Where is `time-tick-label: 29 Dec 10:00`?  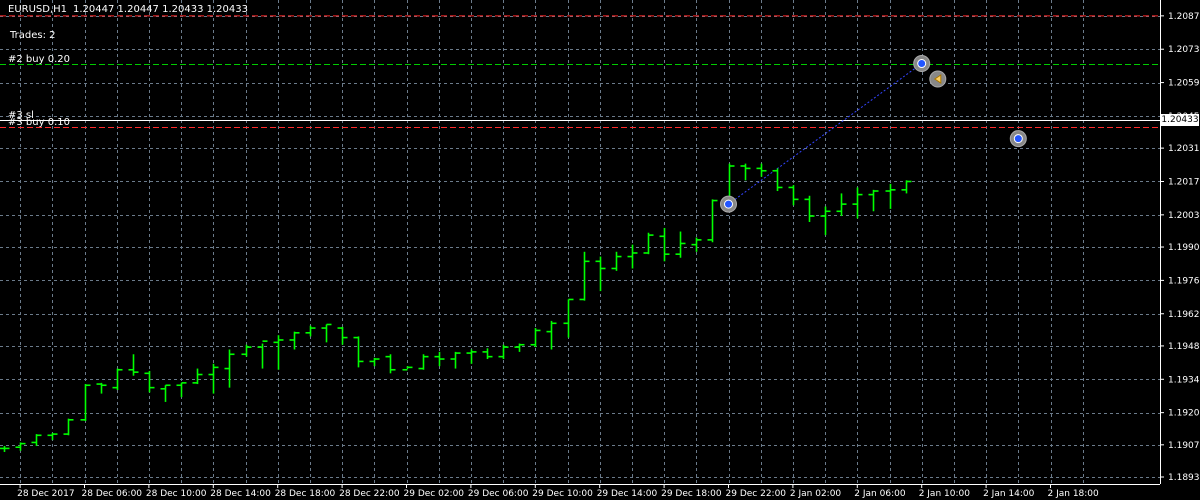 time-tick-label: 29 Dec 10:00 is located at coordinates (562, 494).